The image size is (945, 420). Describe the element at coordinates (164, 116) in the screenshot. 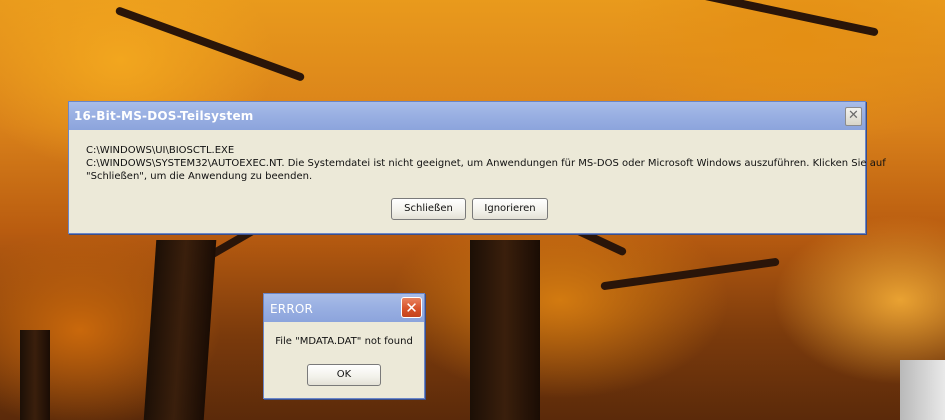

I see `dialog-title: 16-Bit-MS-DOS-Teilsystem` at that location.